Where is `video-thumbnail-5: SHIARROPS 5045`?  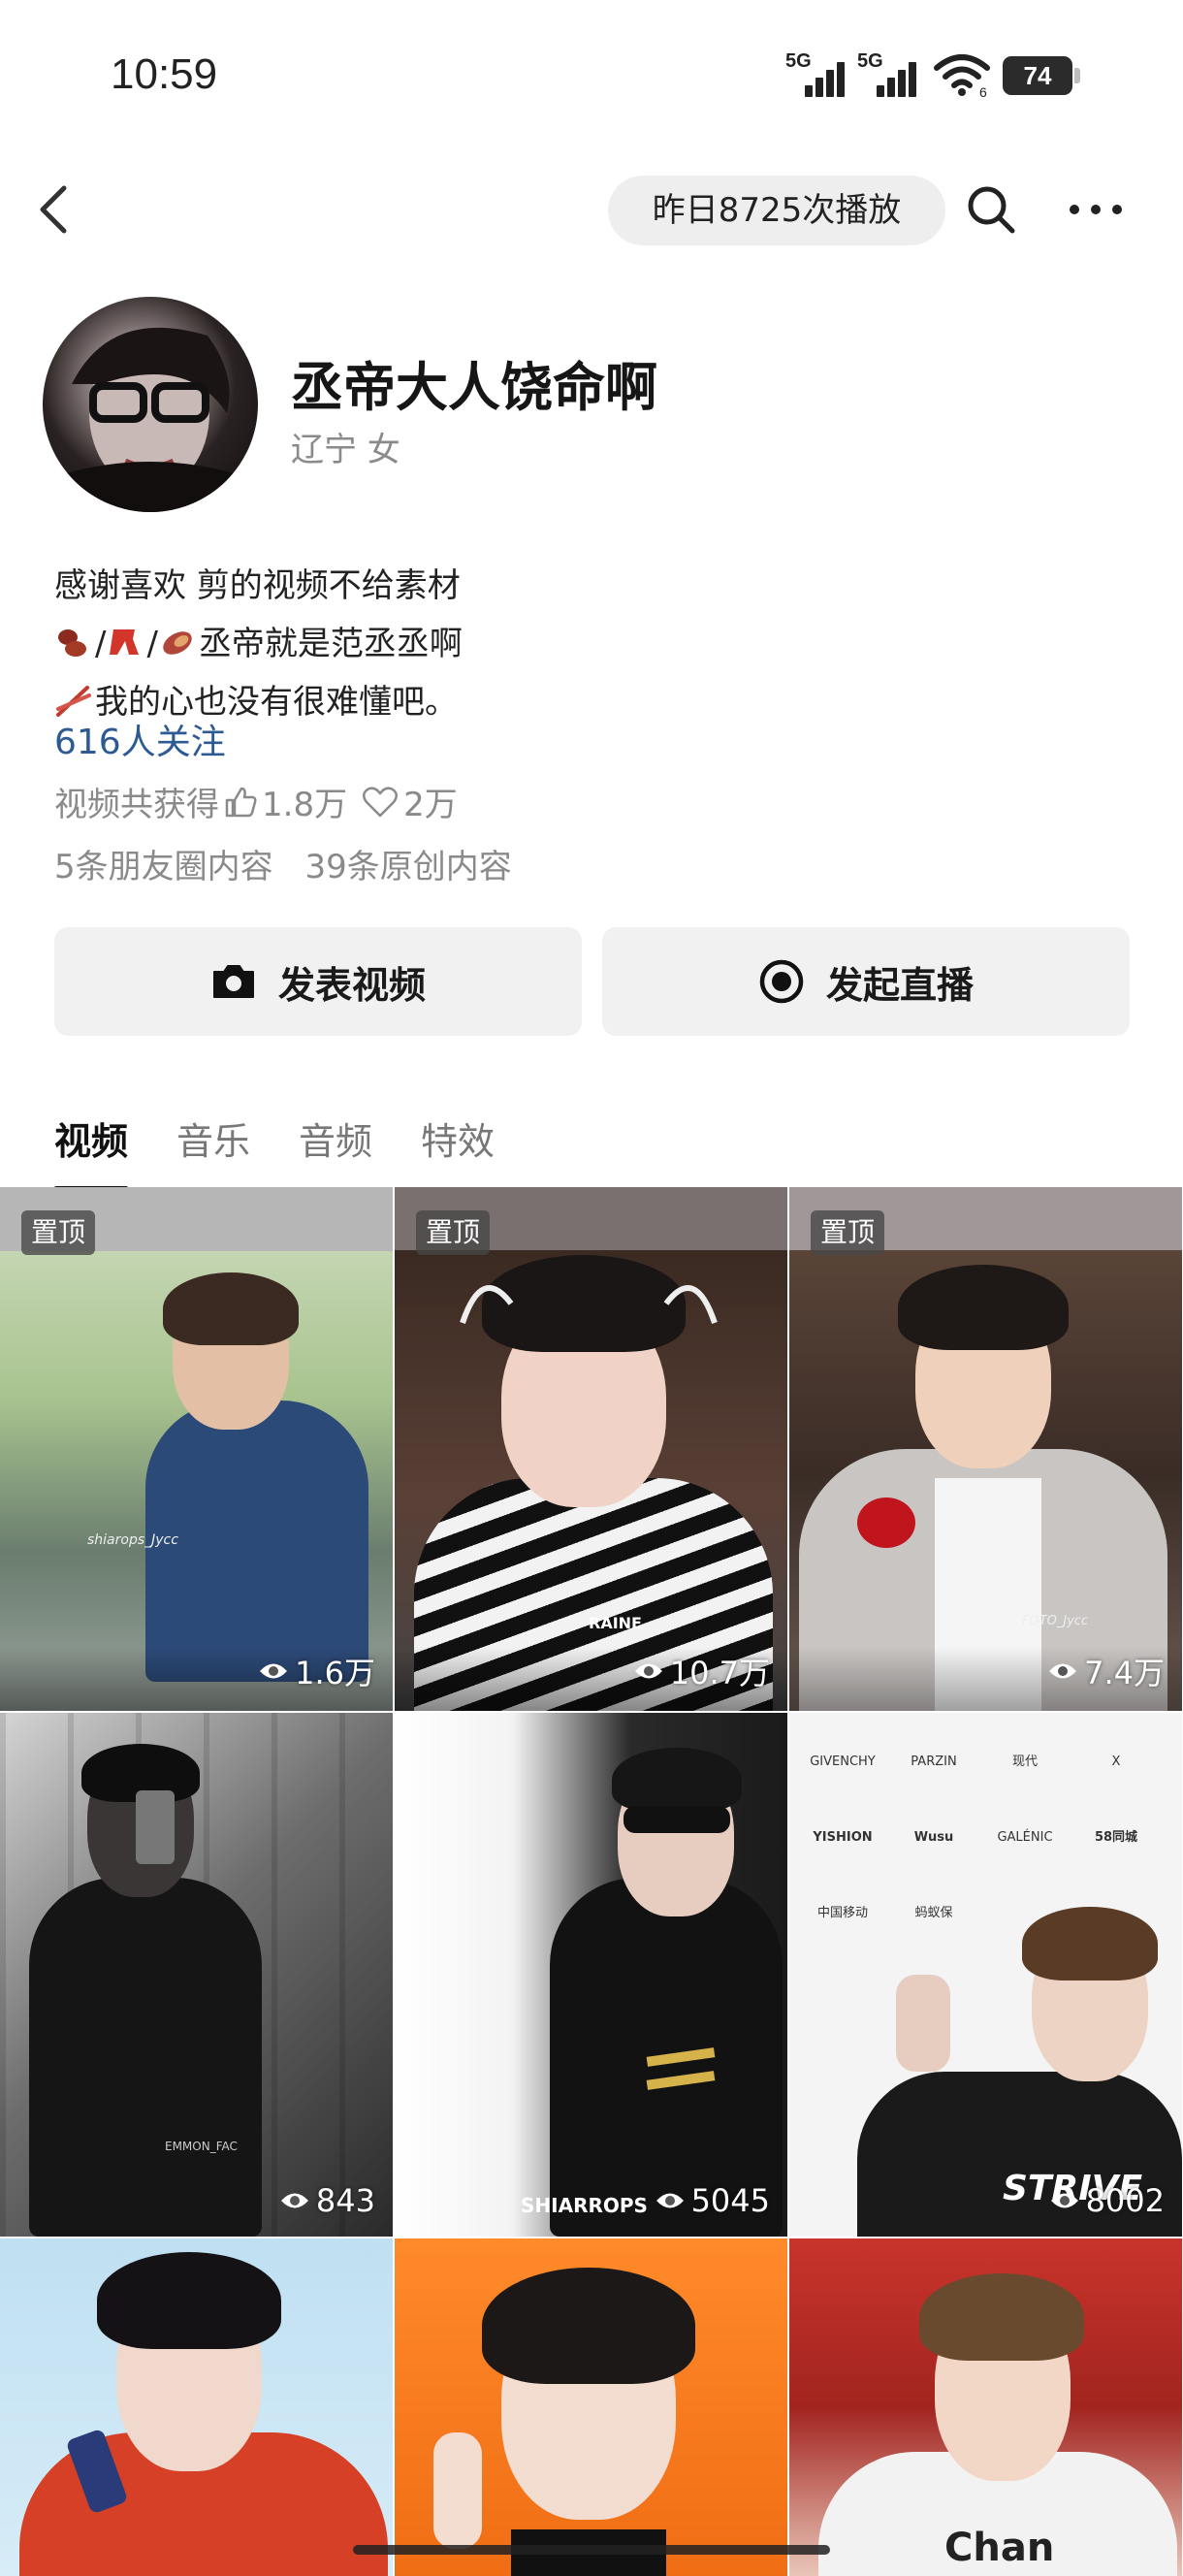 video-thumbnail-5: SHIARROPS 5045 is located at coordinates (591, 1975).